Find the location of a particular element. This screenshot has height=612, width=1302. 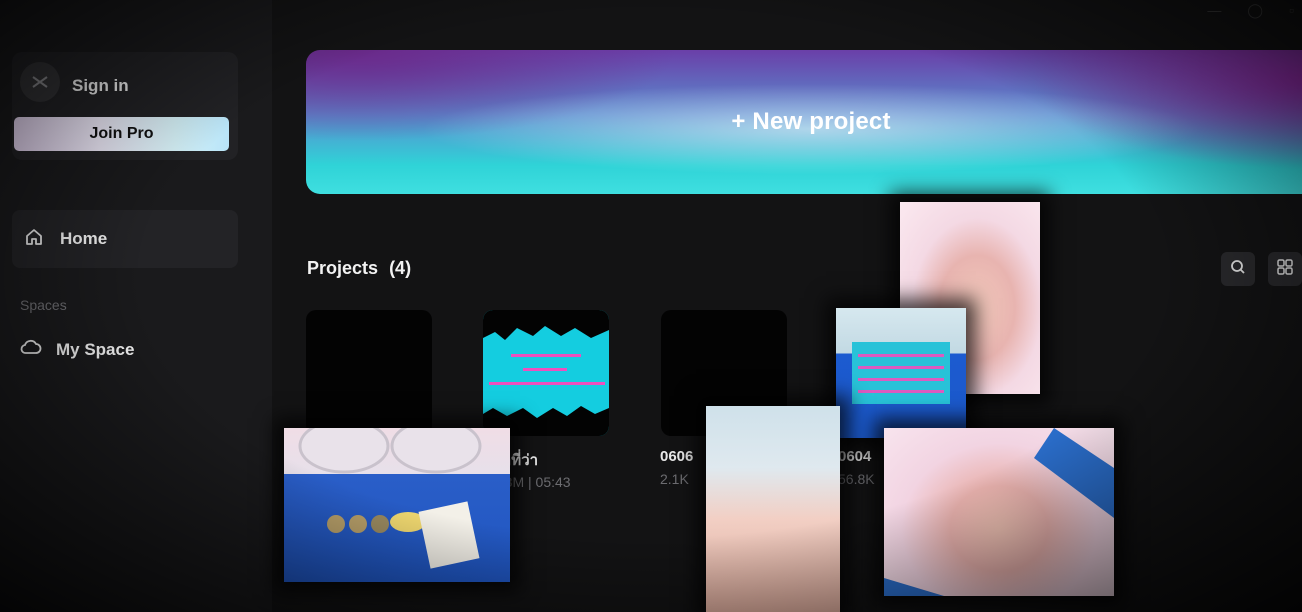

new-project-label: + New project is located at coordinates (811, 121).